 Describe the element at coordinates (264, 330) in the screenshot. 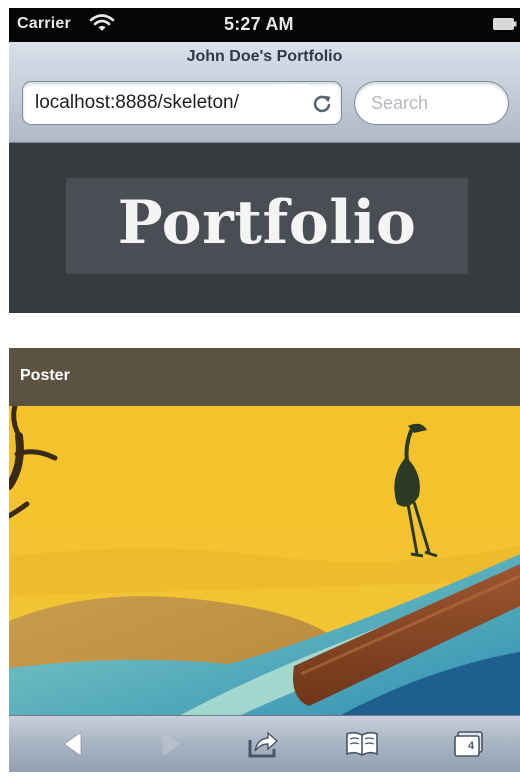

I see `spacer` at that location.